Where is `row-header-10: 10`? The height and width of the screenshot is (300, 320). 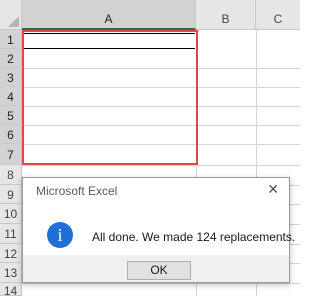
row-header-10: 10 is located at coordinates (11, 214).